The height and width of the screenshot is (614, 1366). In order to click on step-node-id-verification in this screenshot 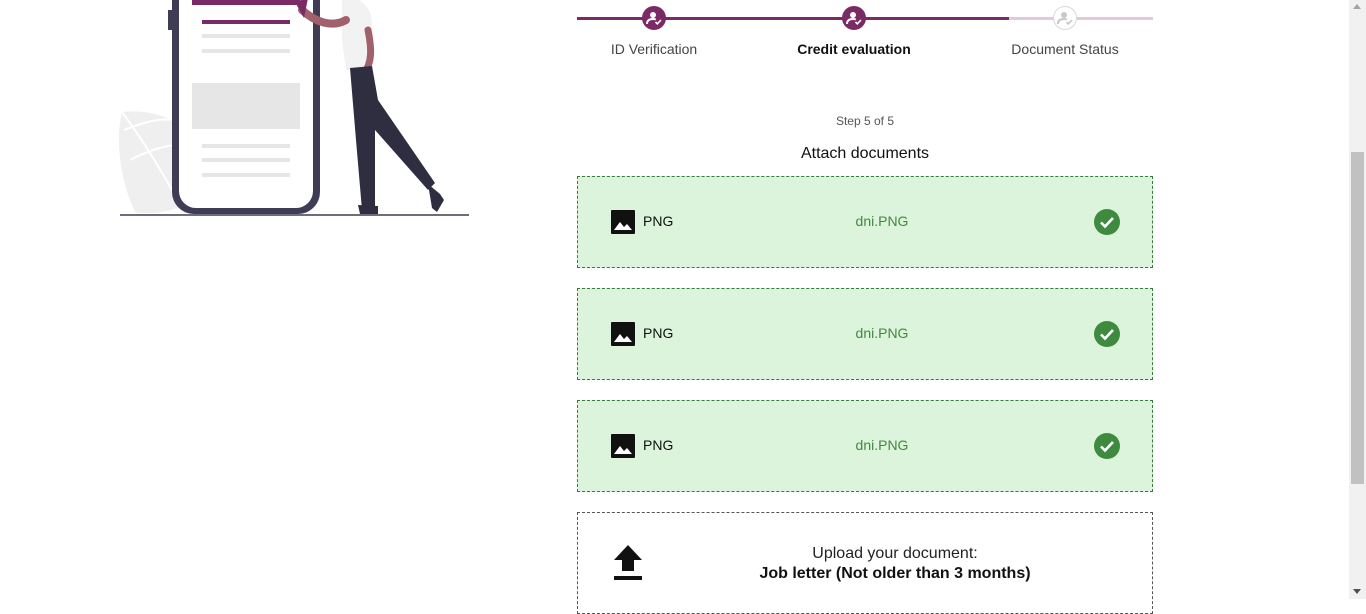, I will do `click(654, 18)`.